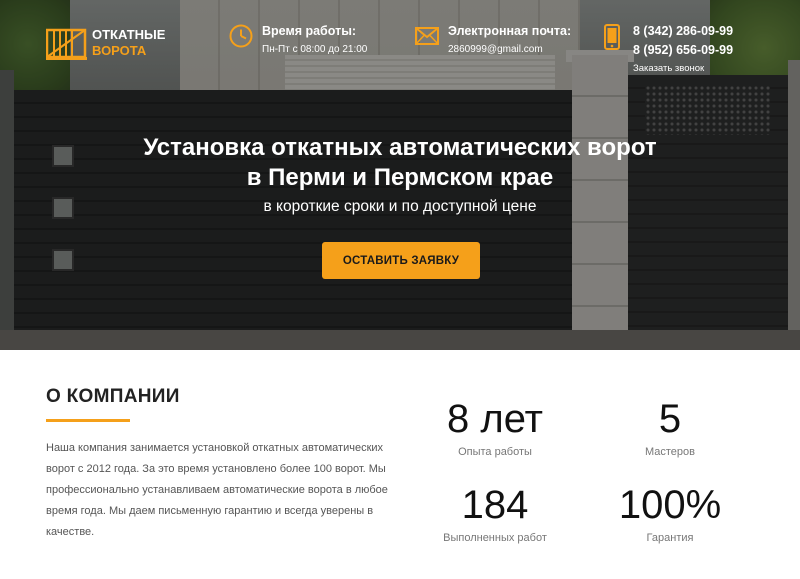 The height and width of the screenshot is (579, 800). I want to click on email-link: 2860999@gmail.com, so click(509, 50).